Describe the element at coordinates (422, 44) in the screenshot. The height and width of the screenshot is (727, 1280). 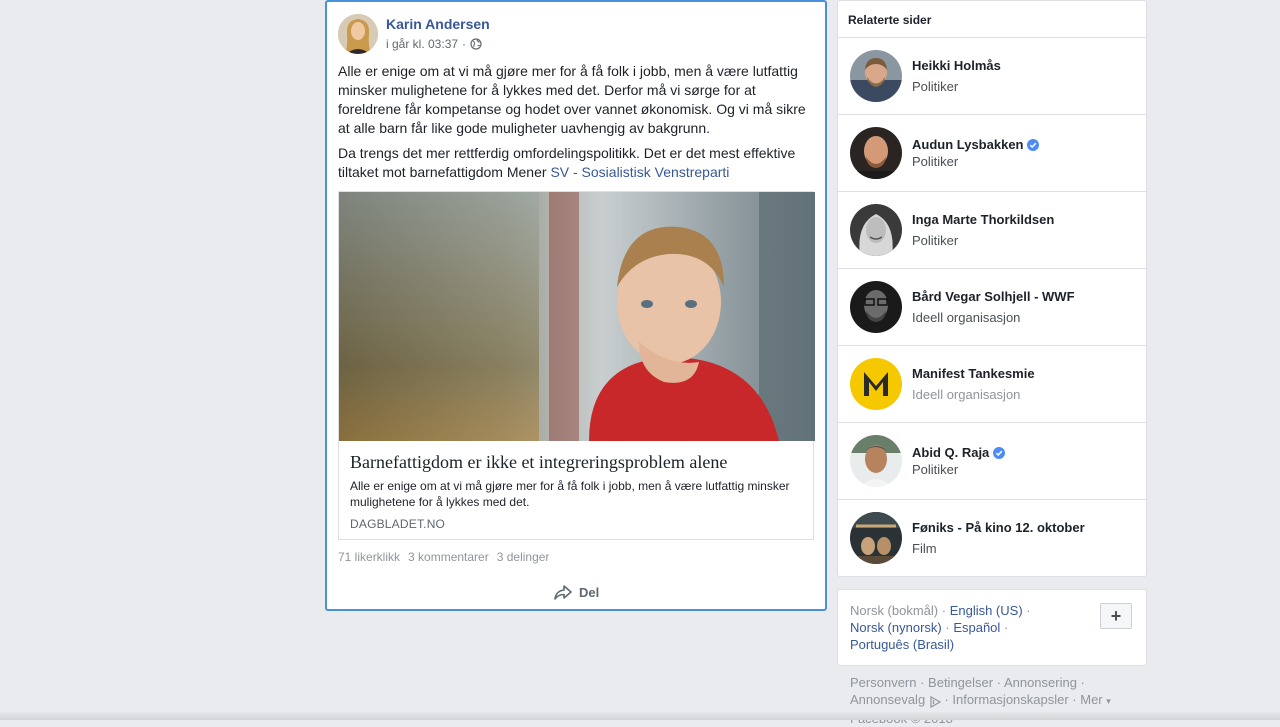
I see `post-timestamp: i går kl. 03:37` at that location.